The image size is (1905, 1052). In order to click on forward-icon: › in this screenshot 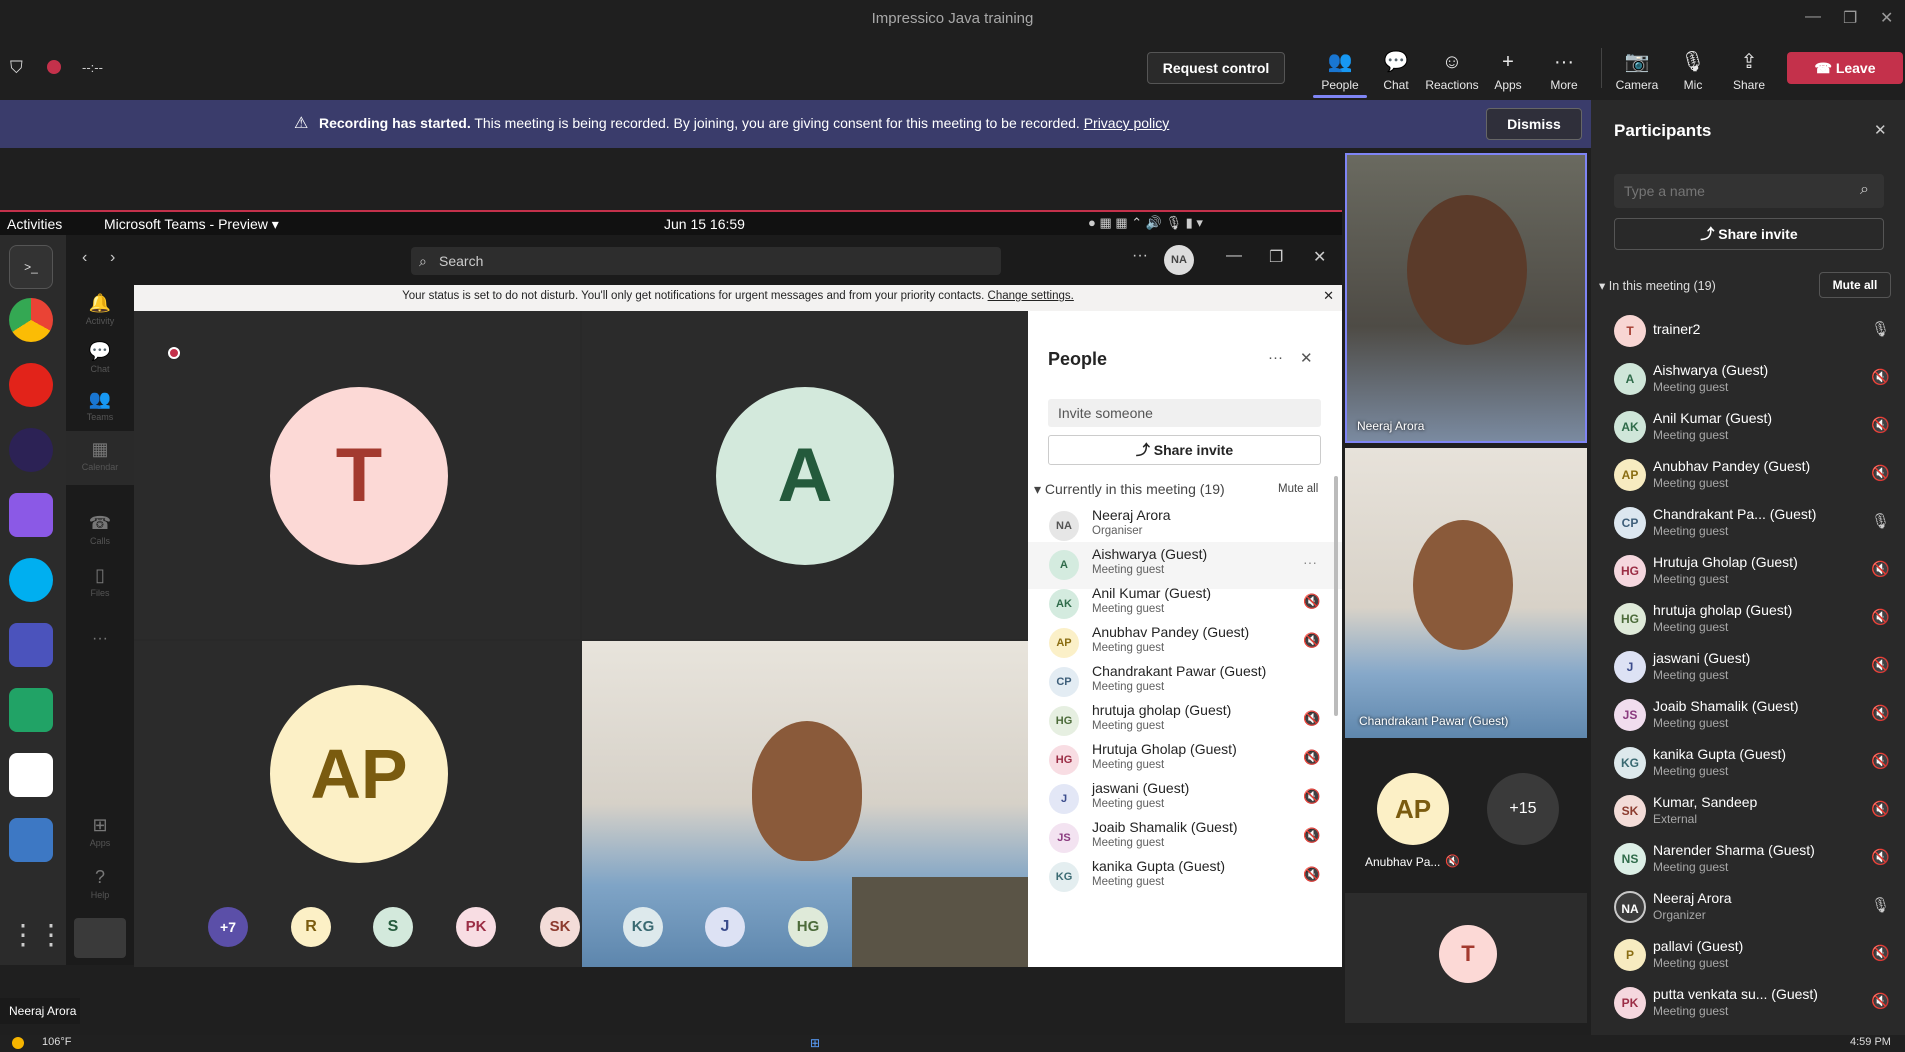, I will do `click(113, 257)`.